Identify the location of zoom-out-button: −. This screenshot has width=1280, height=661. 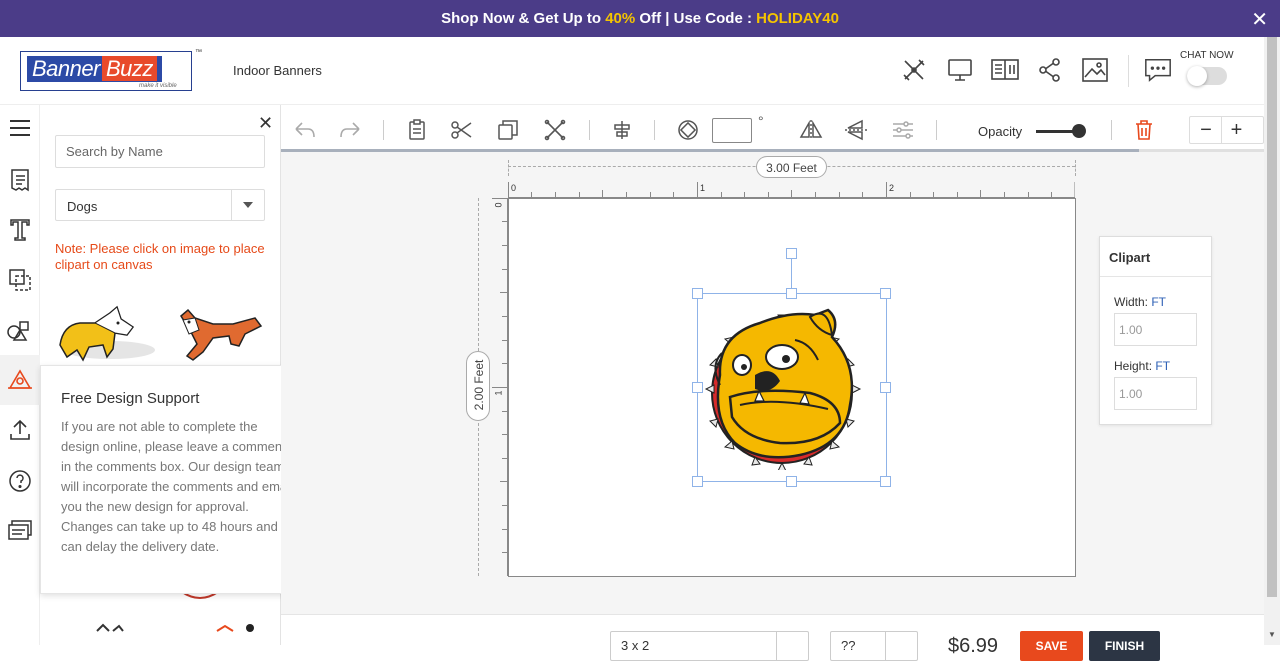
(1206, 130).